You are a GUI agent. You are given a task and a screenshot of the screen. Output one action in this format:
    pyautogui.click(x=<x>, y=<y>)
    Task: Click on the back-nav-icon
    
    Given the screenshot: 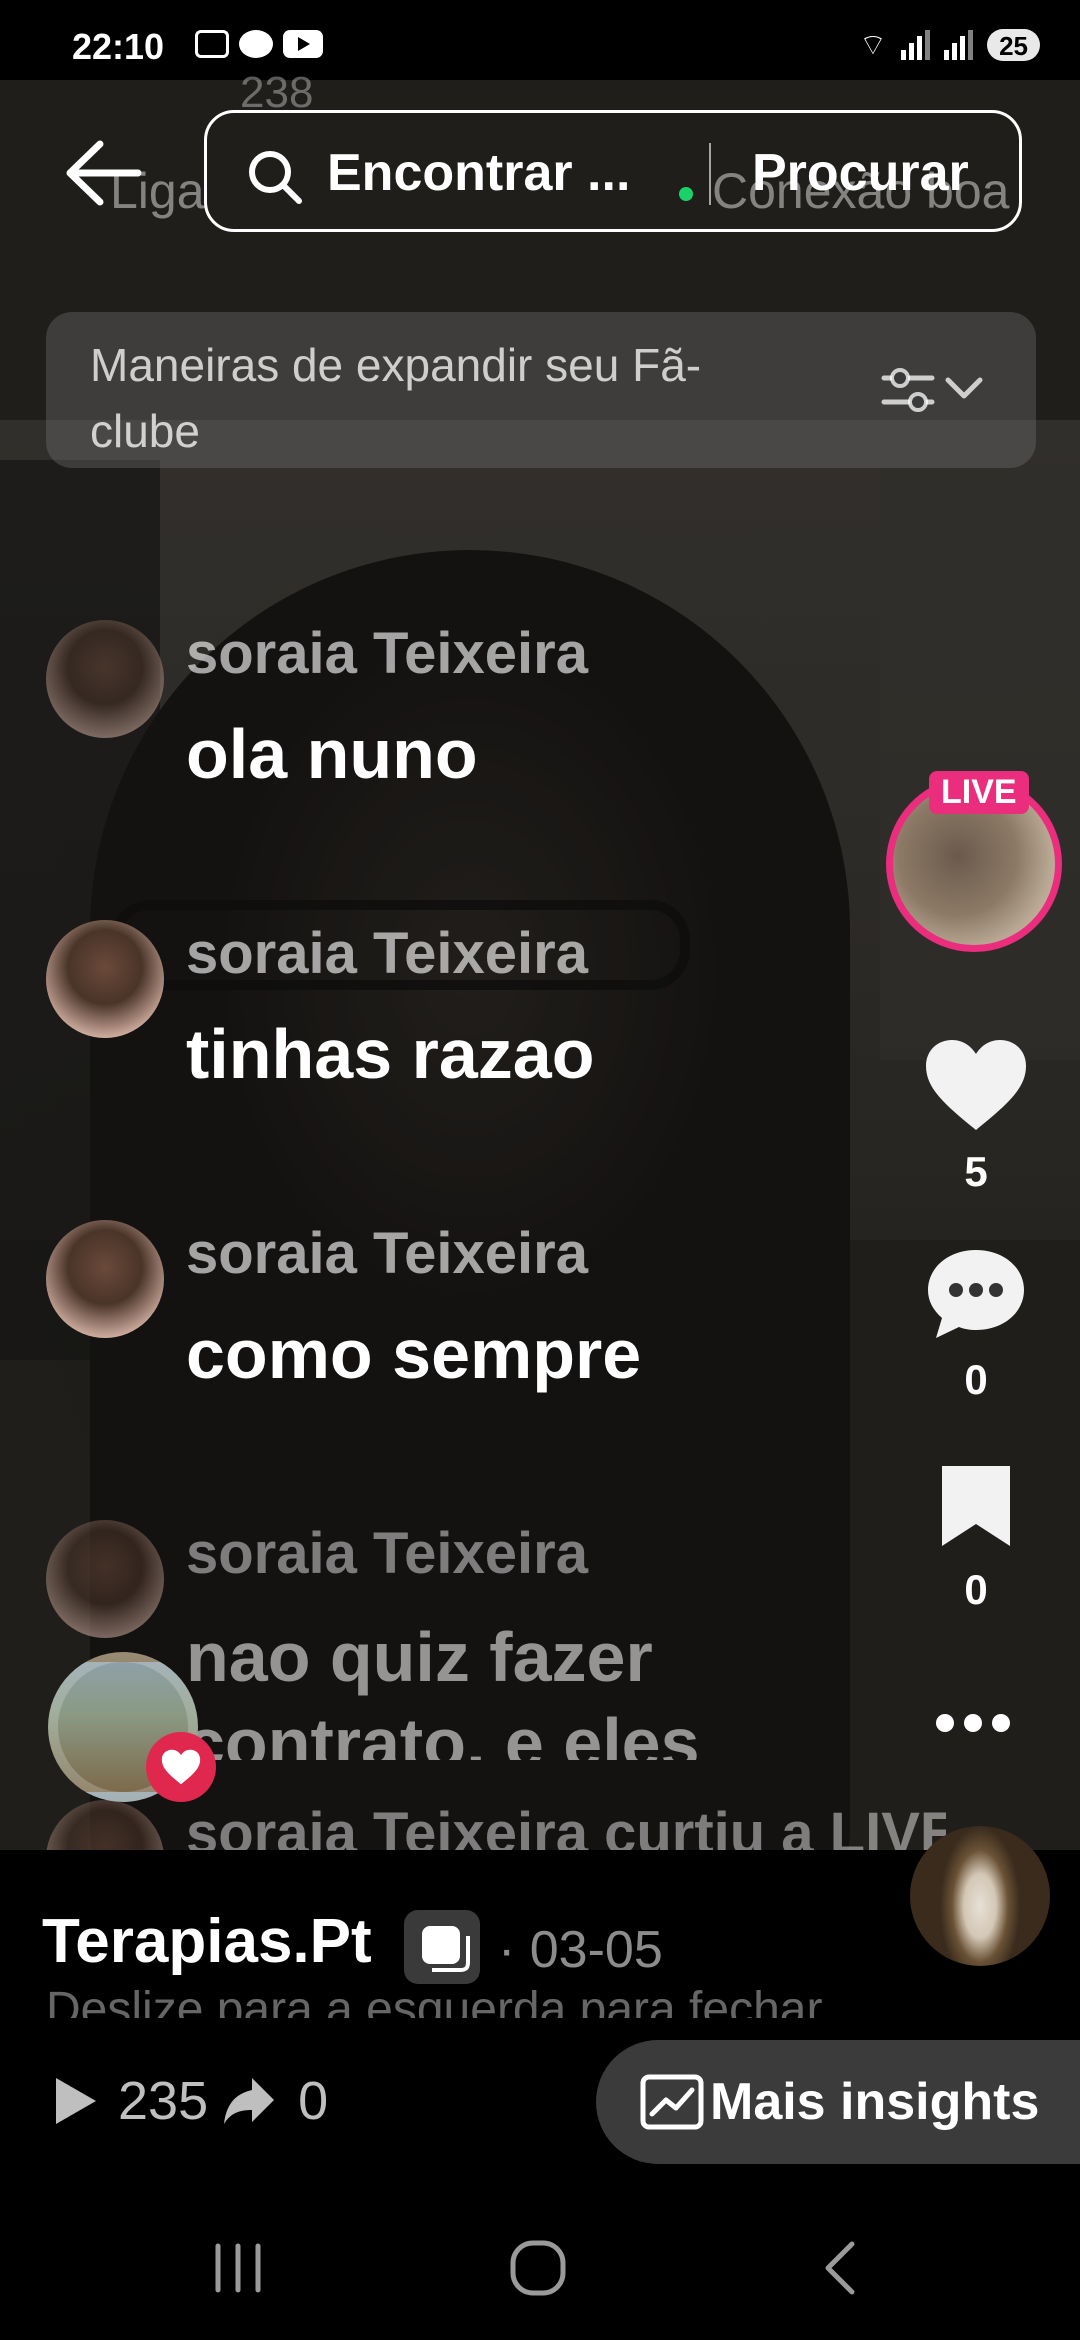 What is the action you would take?
    pyautogui.click(x=840, y=2268)
    